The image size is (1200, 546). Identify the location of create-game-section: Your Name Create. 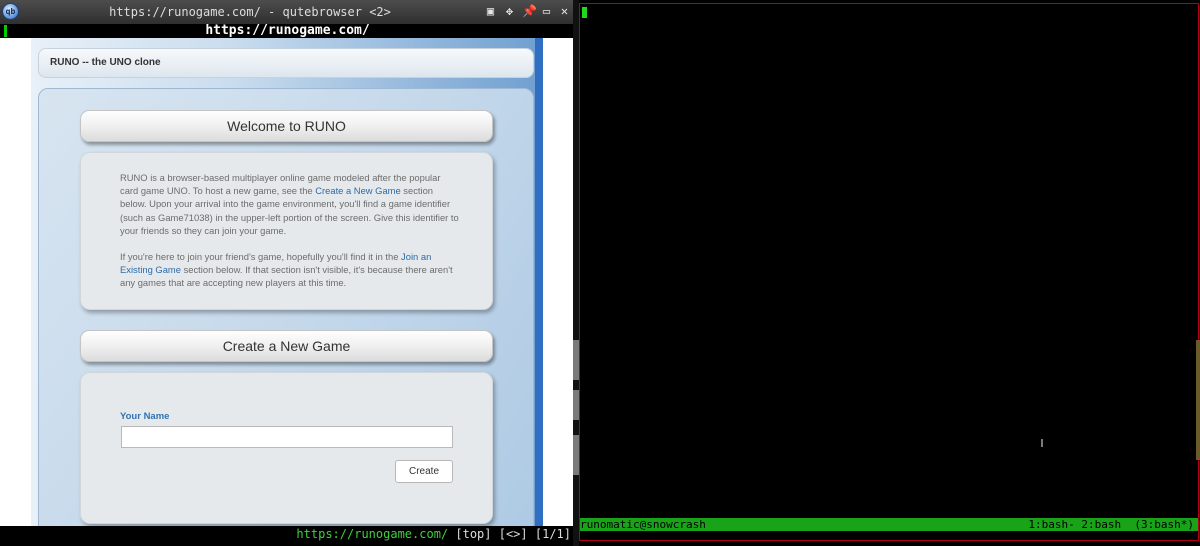
(286, 448).